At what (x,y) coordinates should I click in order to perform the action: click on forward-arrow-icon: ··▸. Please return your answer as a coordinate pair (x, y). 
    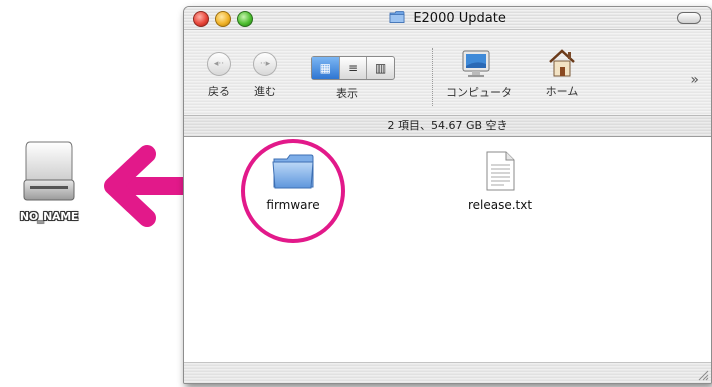
    Looking at the image, I should click on (265, 64).